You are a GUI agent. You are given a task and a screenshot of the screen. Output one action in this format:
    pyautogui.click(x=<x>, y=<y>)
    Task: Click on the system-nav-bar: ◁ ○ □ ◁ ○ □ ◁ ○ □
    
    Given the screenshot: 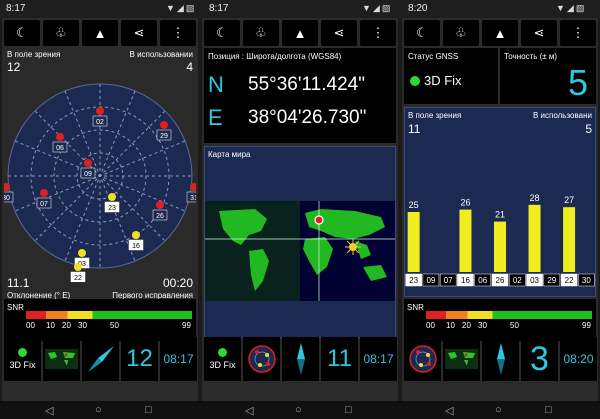 What is the action you would take?
    pyautogui.click(x=300, y=410)
    